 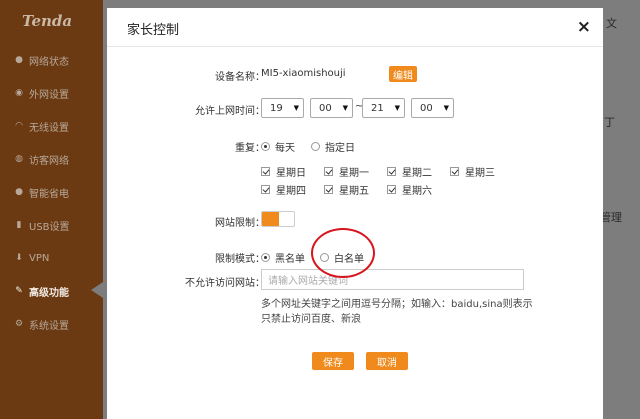 What do you see at coordinates (49, 128) in the screenshot?
I see `sidebar-item-label: 无线设置` at bounding box center [49, 128].